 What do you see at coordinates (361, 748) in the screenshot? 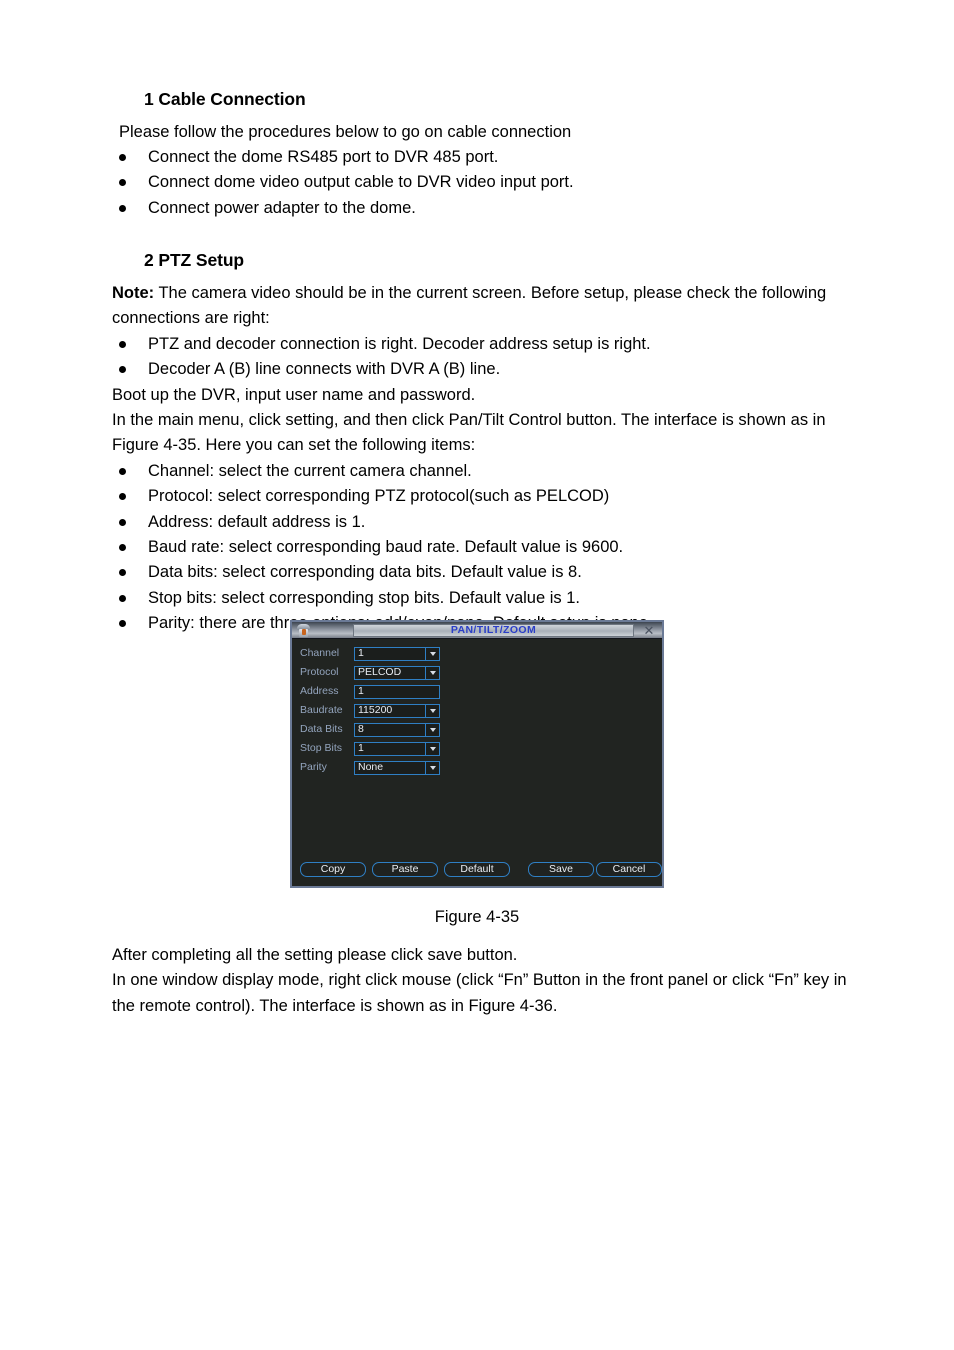
I see `stop-bits-value: 1` at bounding box center [361, 748].